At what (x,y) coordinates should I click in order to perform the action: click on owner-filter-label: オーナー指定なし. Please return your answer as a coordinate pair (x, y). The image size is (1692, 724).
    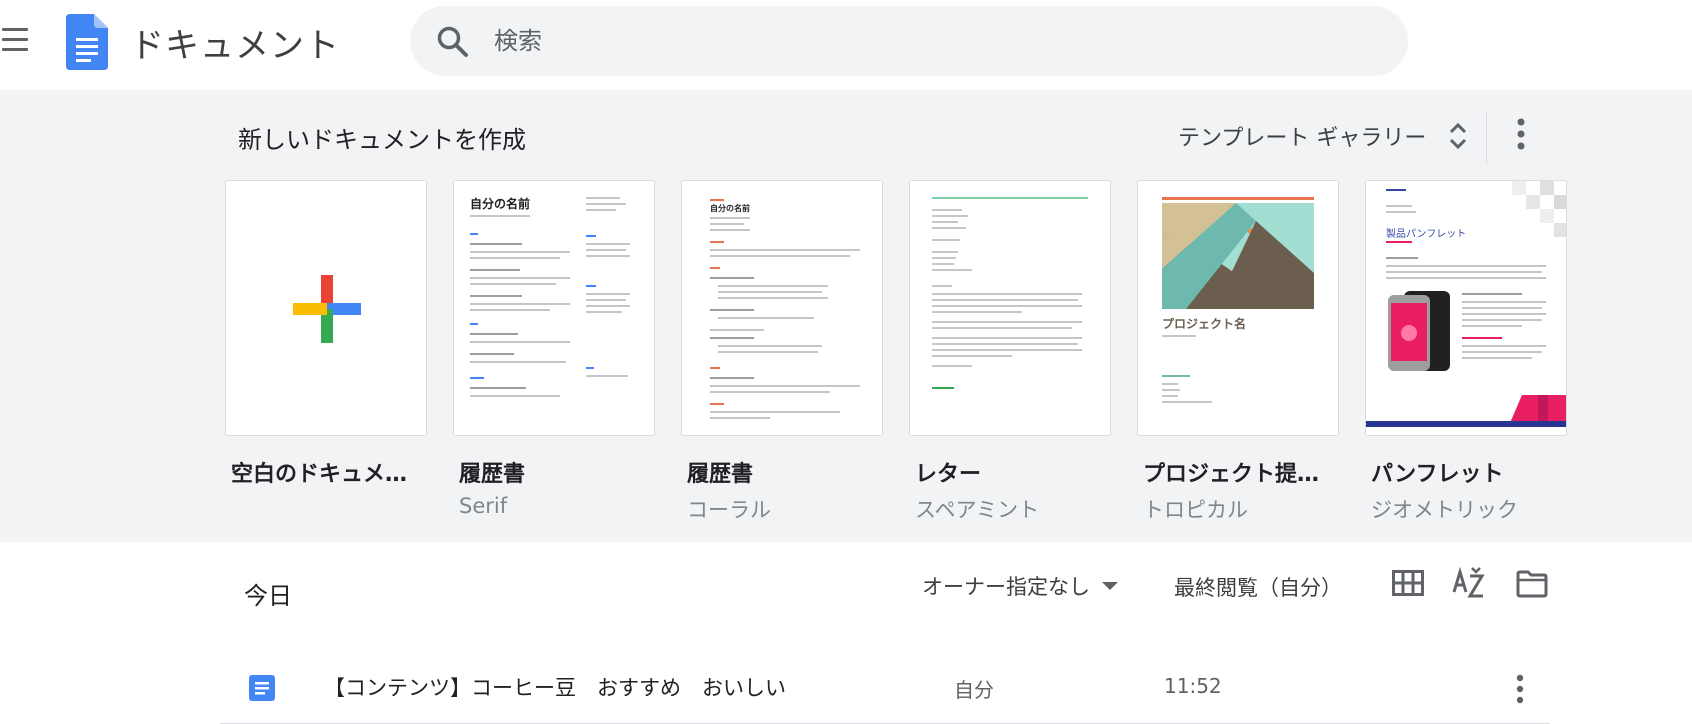
    Looking at the image, I should click on (1006, 587).